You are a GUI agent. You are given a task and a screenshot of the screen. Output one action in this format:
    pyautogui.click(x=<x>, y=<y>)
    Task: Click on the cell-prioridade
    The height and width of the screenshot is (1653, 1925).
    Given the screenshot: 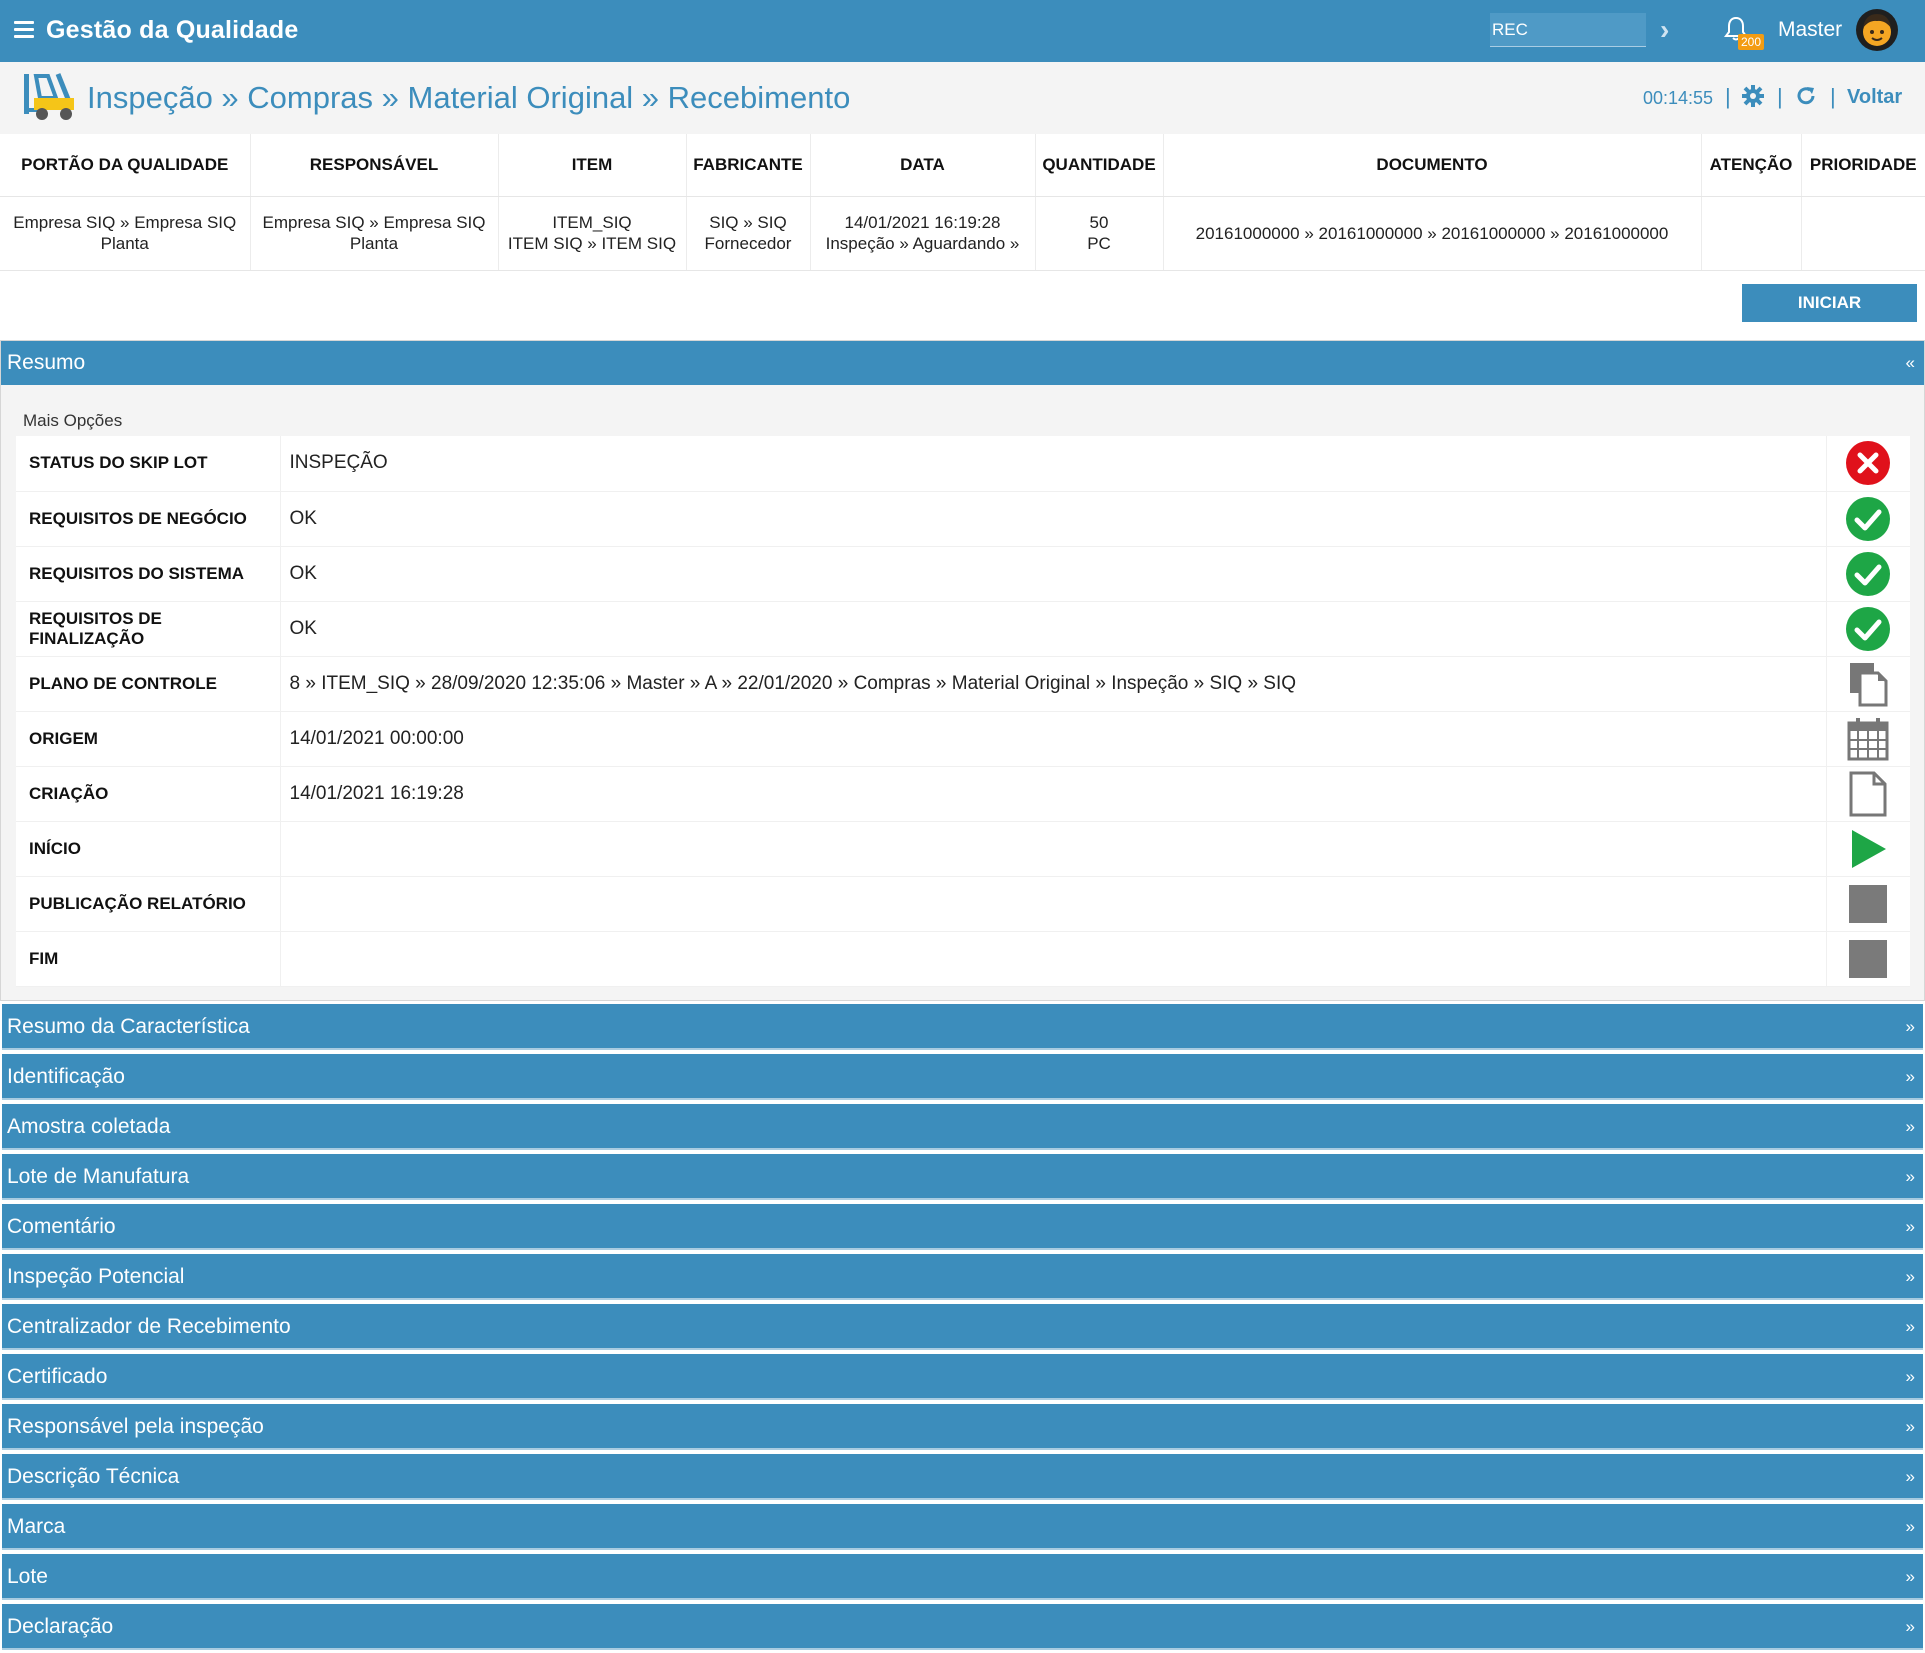 What is the action you would take?
    pyautogui.click(x=1863, y=233)
    